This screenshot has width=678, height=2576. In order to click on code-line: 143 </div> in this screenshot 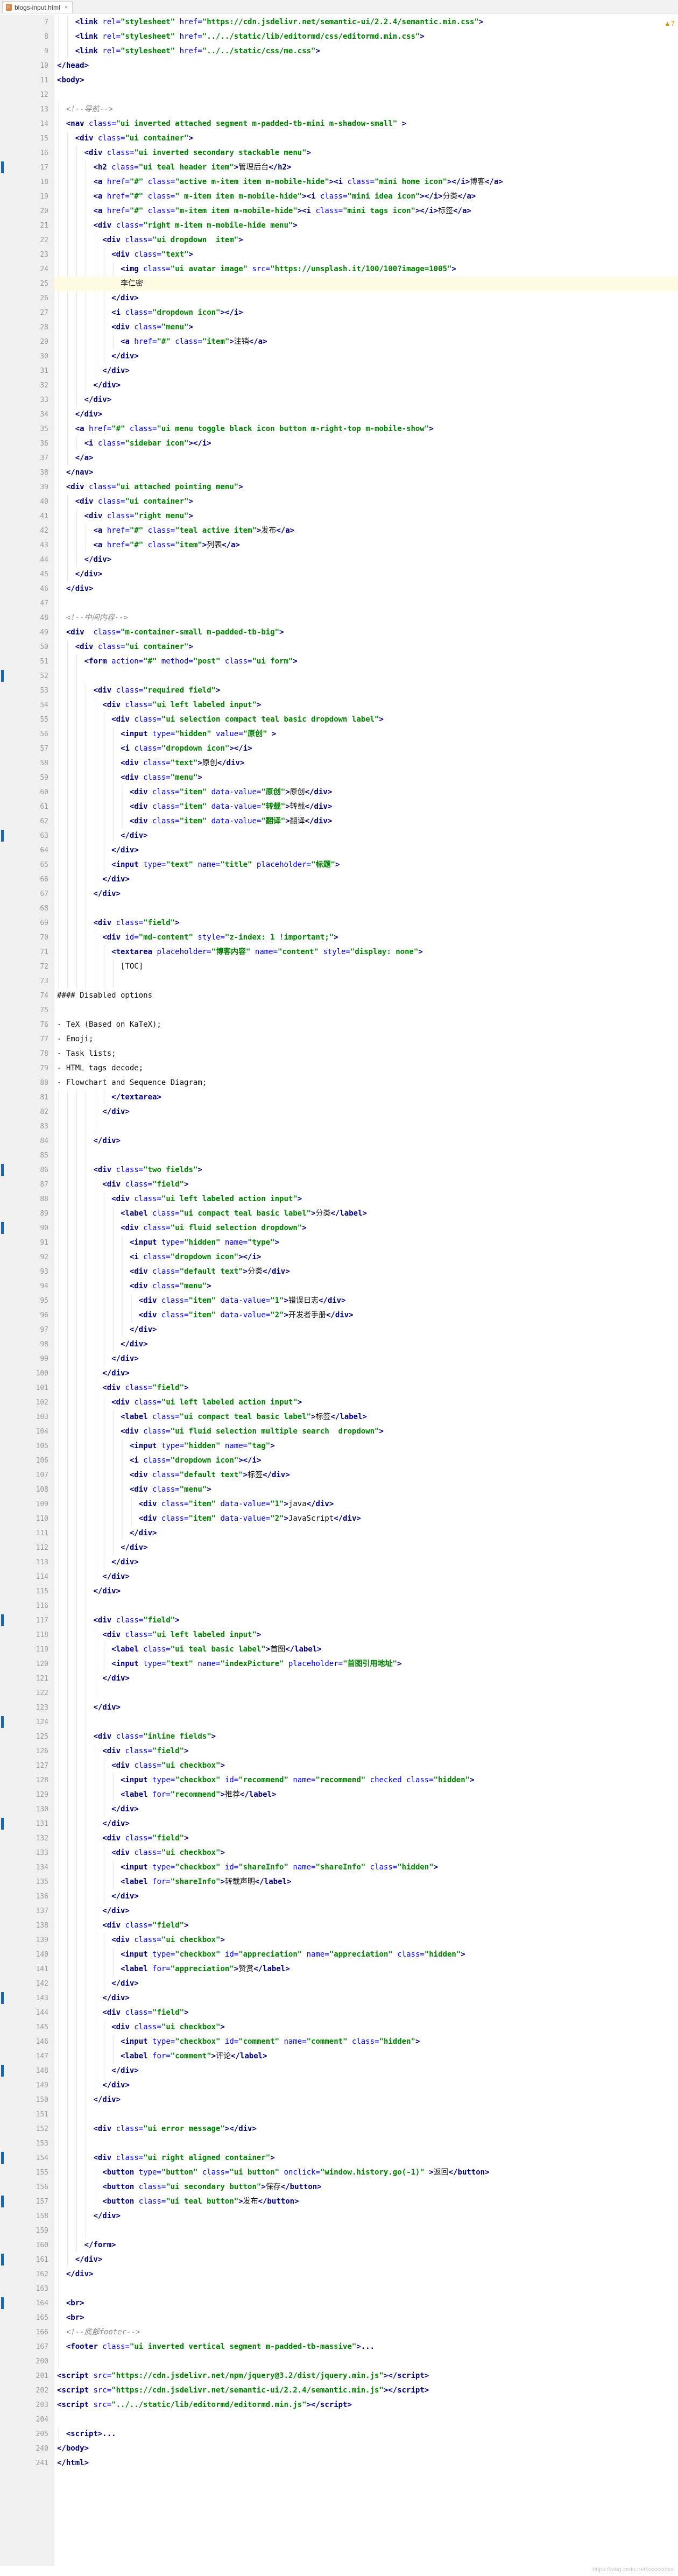, I will do `click(339, 1998)`.